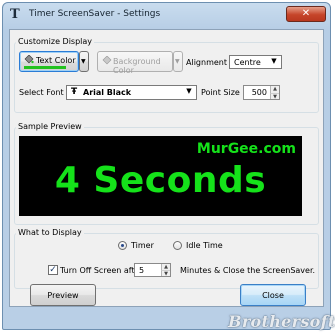 The height and width of the screenshot is (336, 335). Describe the element at coordinates (166, 15) in the screenshot. I see `title-bar: T Timer ScreenSaver - Settings ✕` at that location.